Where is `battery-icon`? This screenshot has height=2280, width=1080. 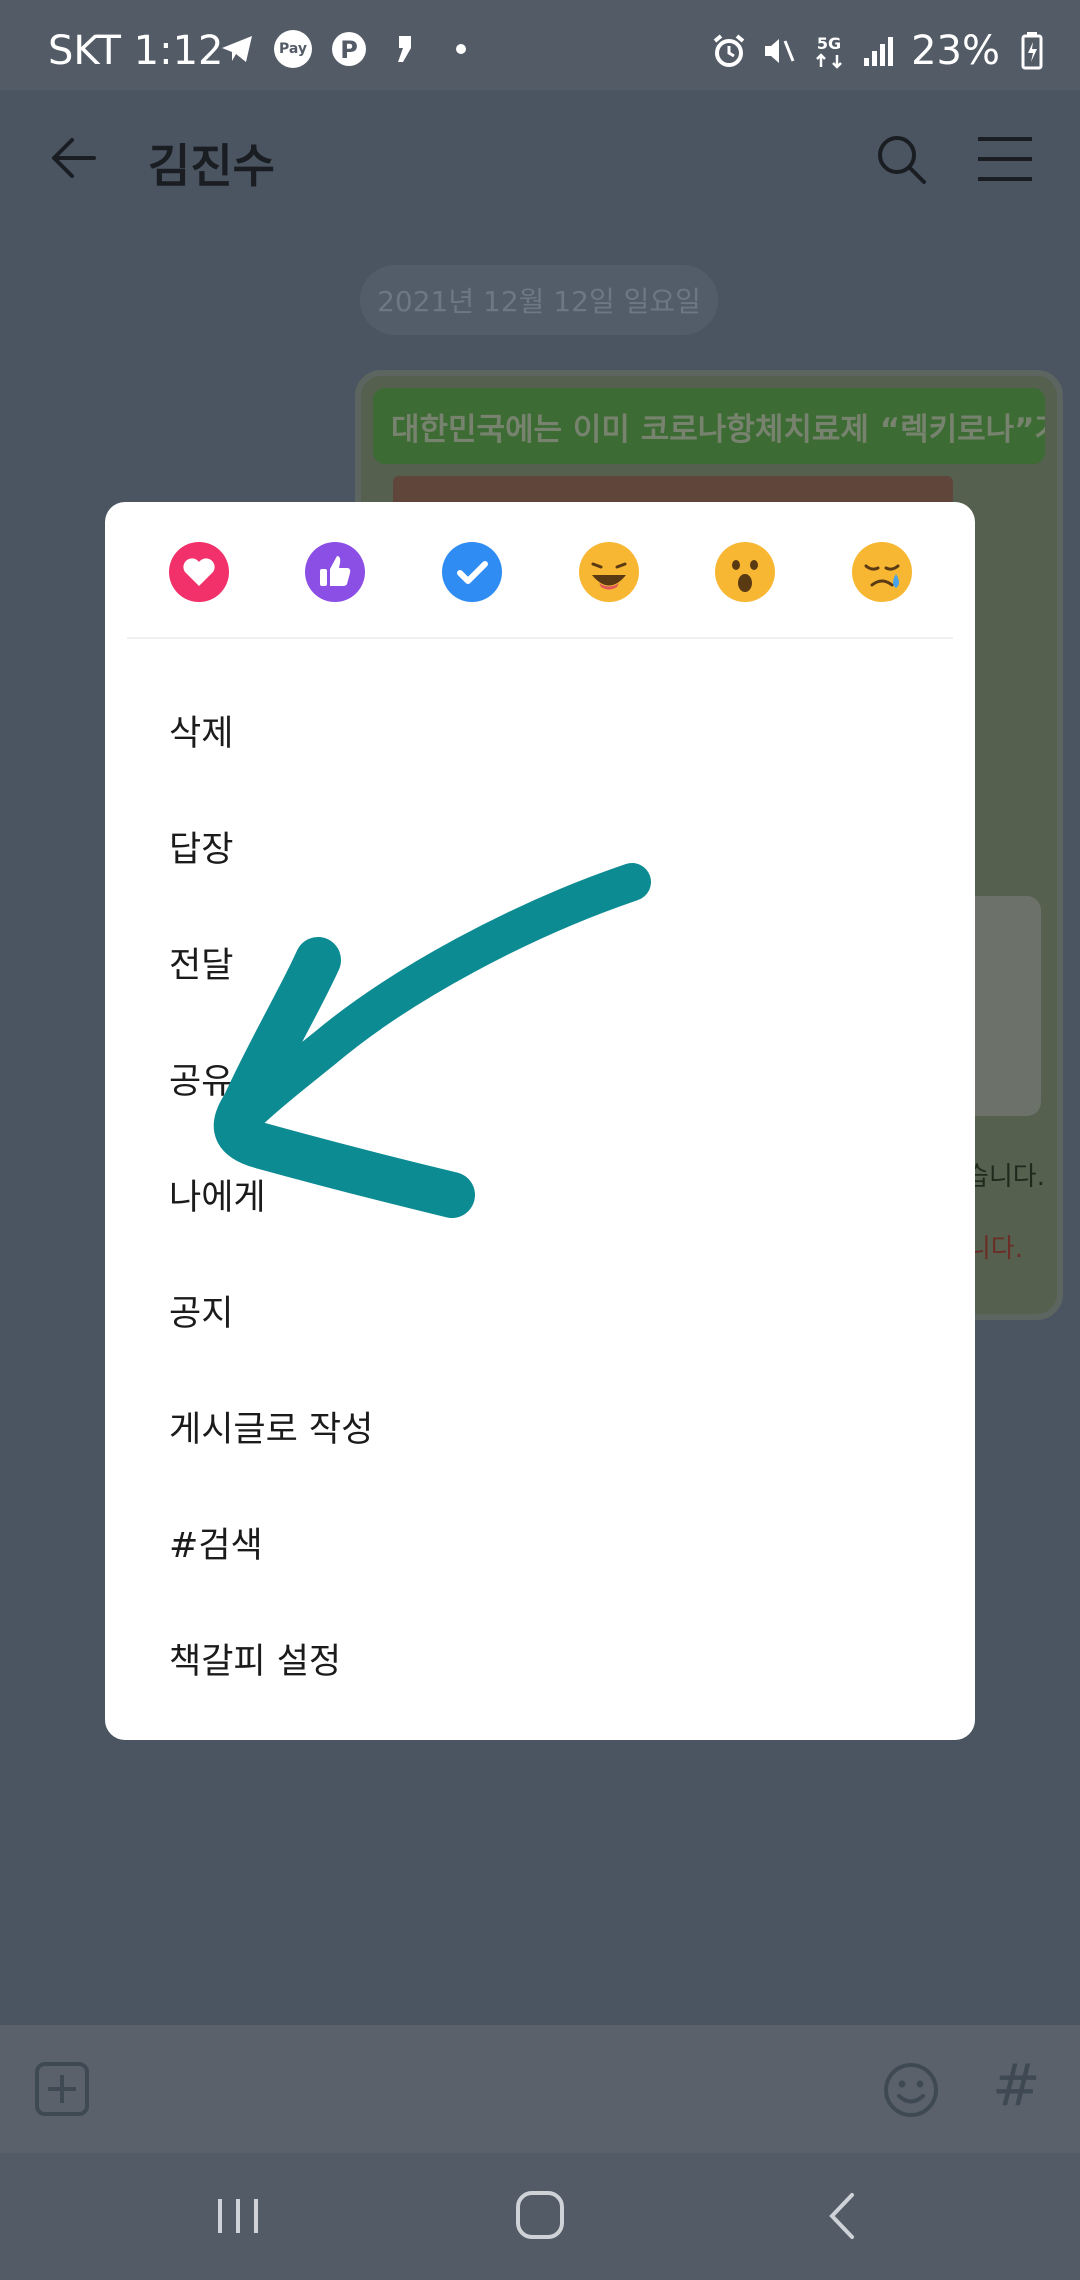
battery-icon is located at coordinates (1032, 51).